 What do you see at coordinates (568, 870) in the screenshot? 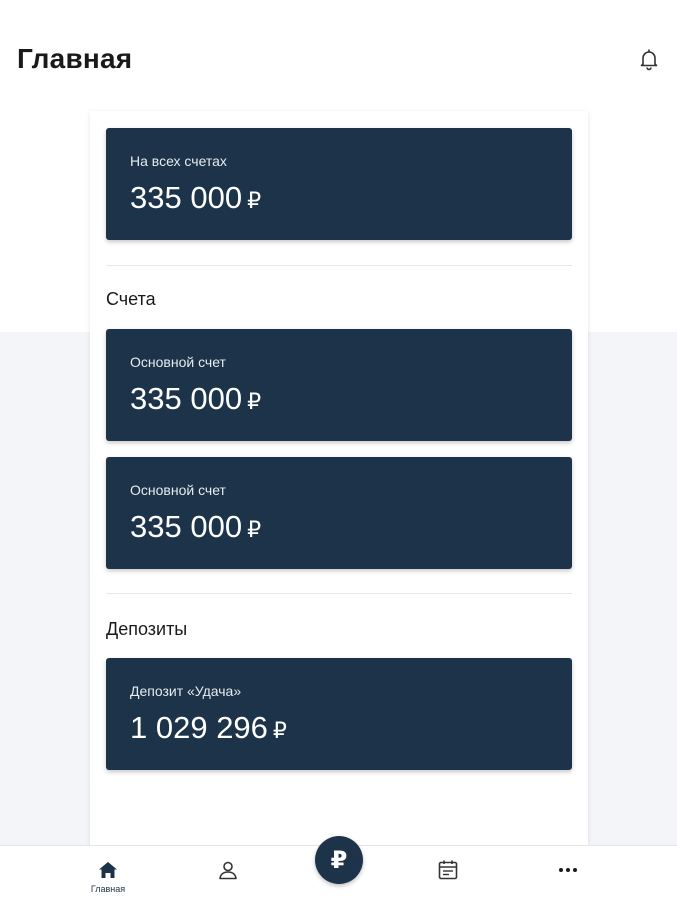
I see `more-icon` at bounding box center [568, 870].